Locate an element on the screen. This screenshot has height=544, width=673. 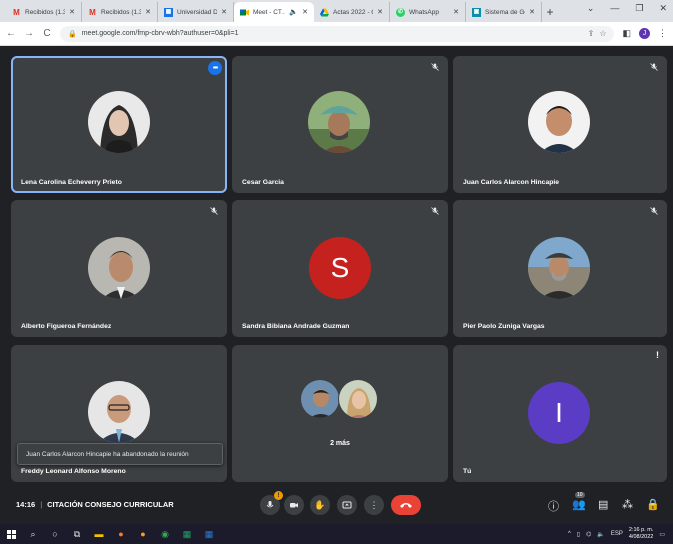
back-icon: ← is located at coordinates (11, 33).